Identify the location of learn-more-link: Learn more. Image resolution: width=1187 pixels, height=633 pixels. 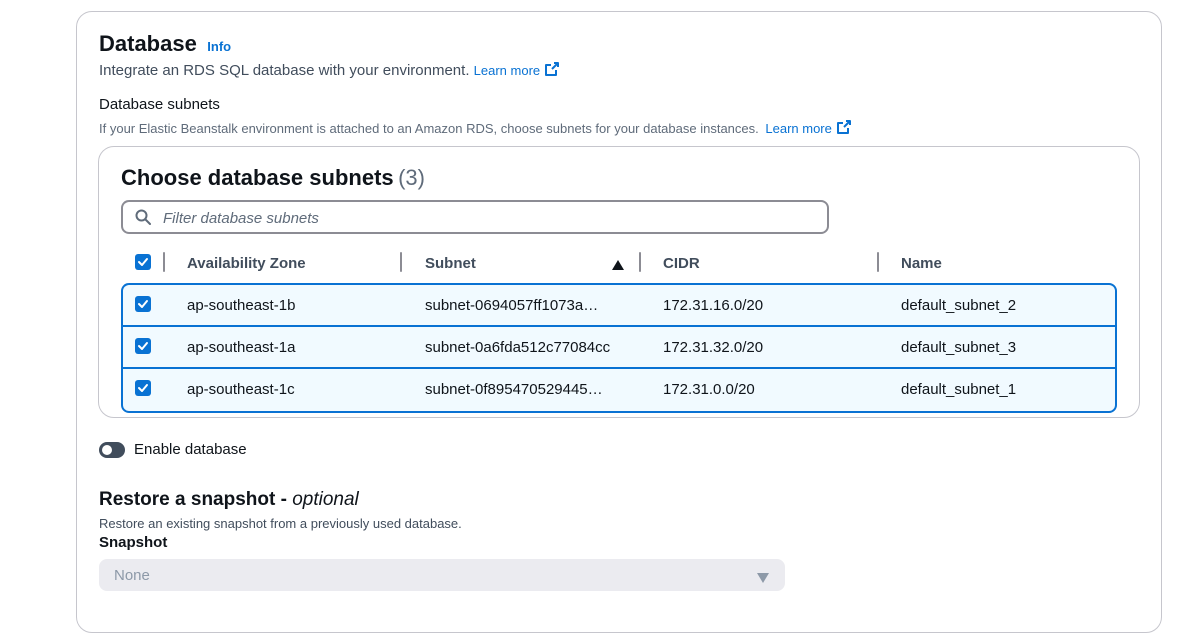
(516, 70).